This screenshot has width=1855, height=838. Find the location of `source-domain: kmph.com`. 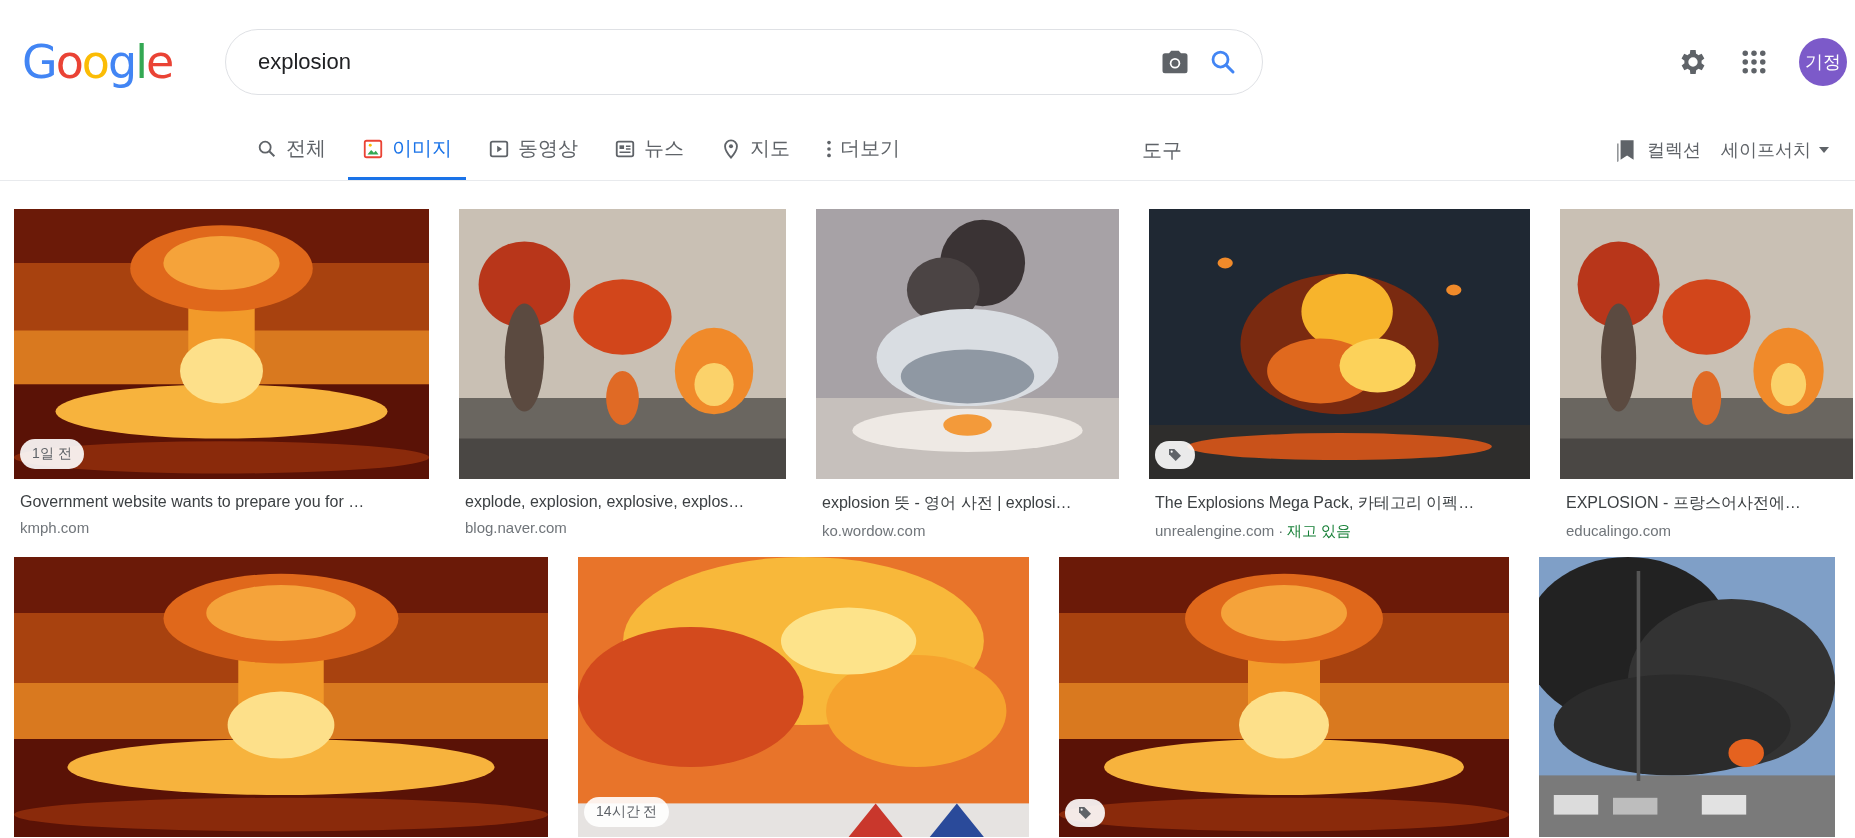

source-domain: kmph.com is located at coordinates (55, 527).